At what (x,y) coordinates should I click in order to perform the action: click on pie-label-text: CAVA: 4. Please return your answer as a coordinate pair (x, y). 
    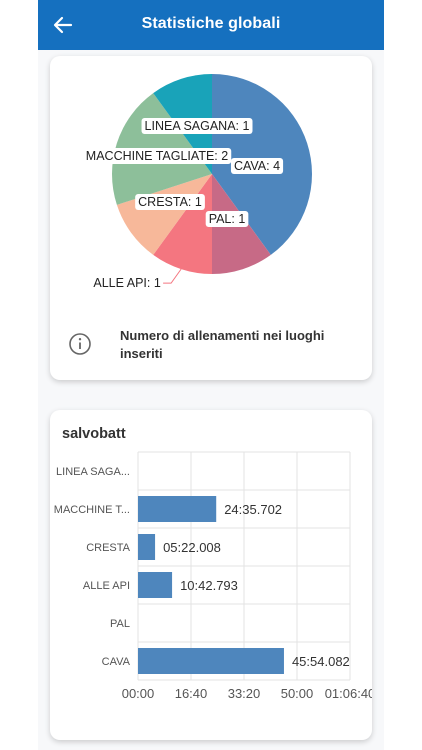
    Looking at the image, I should click on (257, 166).